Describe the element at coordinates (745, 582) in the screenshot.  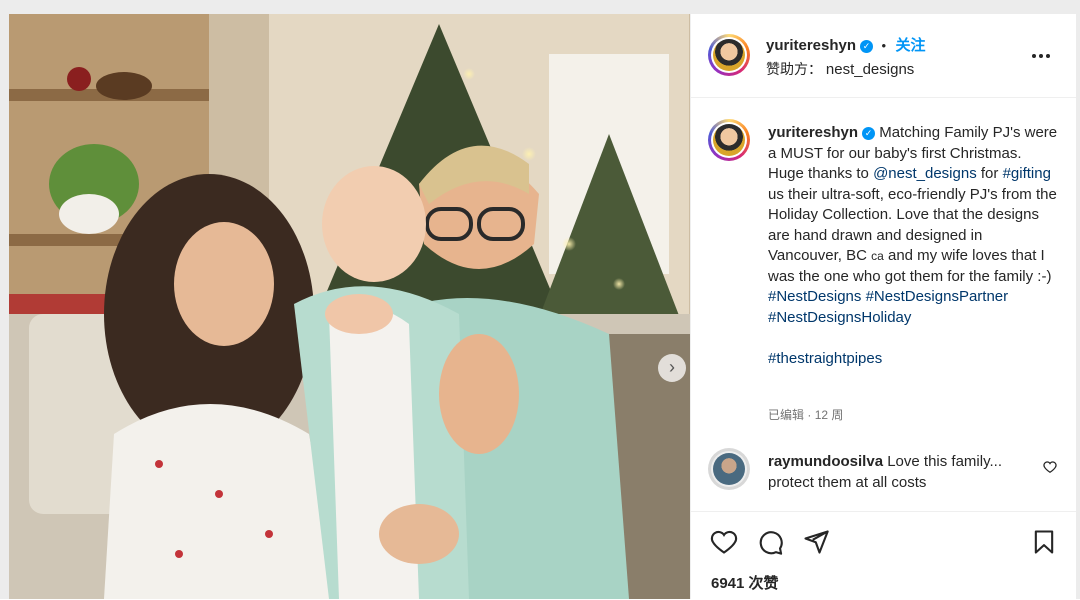
I see `likes-count: 6941 次赞` at that location.